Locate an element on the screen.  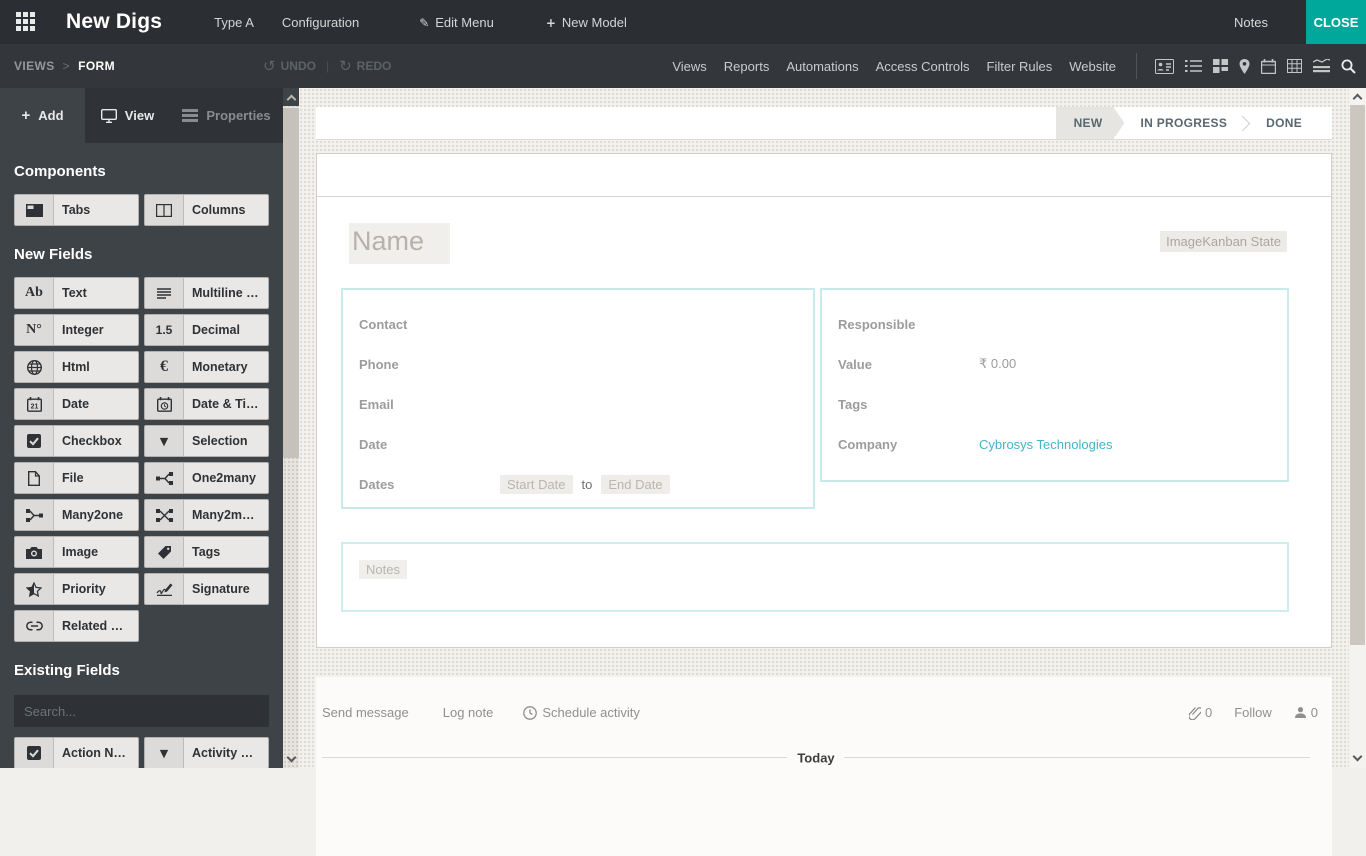
field-button-priority: Priority is located at coordinates (76, 589).